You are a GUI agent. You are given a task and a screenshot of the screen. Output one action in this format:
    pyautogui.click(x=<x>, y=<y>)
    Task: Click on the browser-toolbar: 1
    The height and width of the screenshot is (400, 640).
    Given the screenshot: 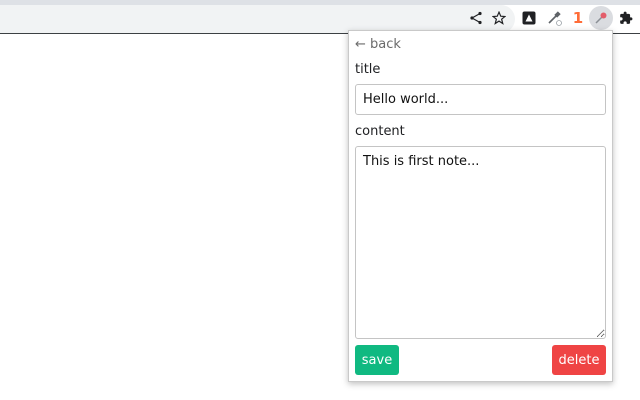 What is the action you would take?
    pyautogui.click(x=320, y=16)
    